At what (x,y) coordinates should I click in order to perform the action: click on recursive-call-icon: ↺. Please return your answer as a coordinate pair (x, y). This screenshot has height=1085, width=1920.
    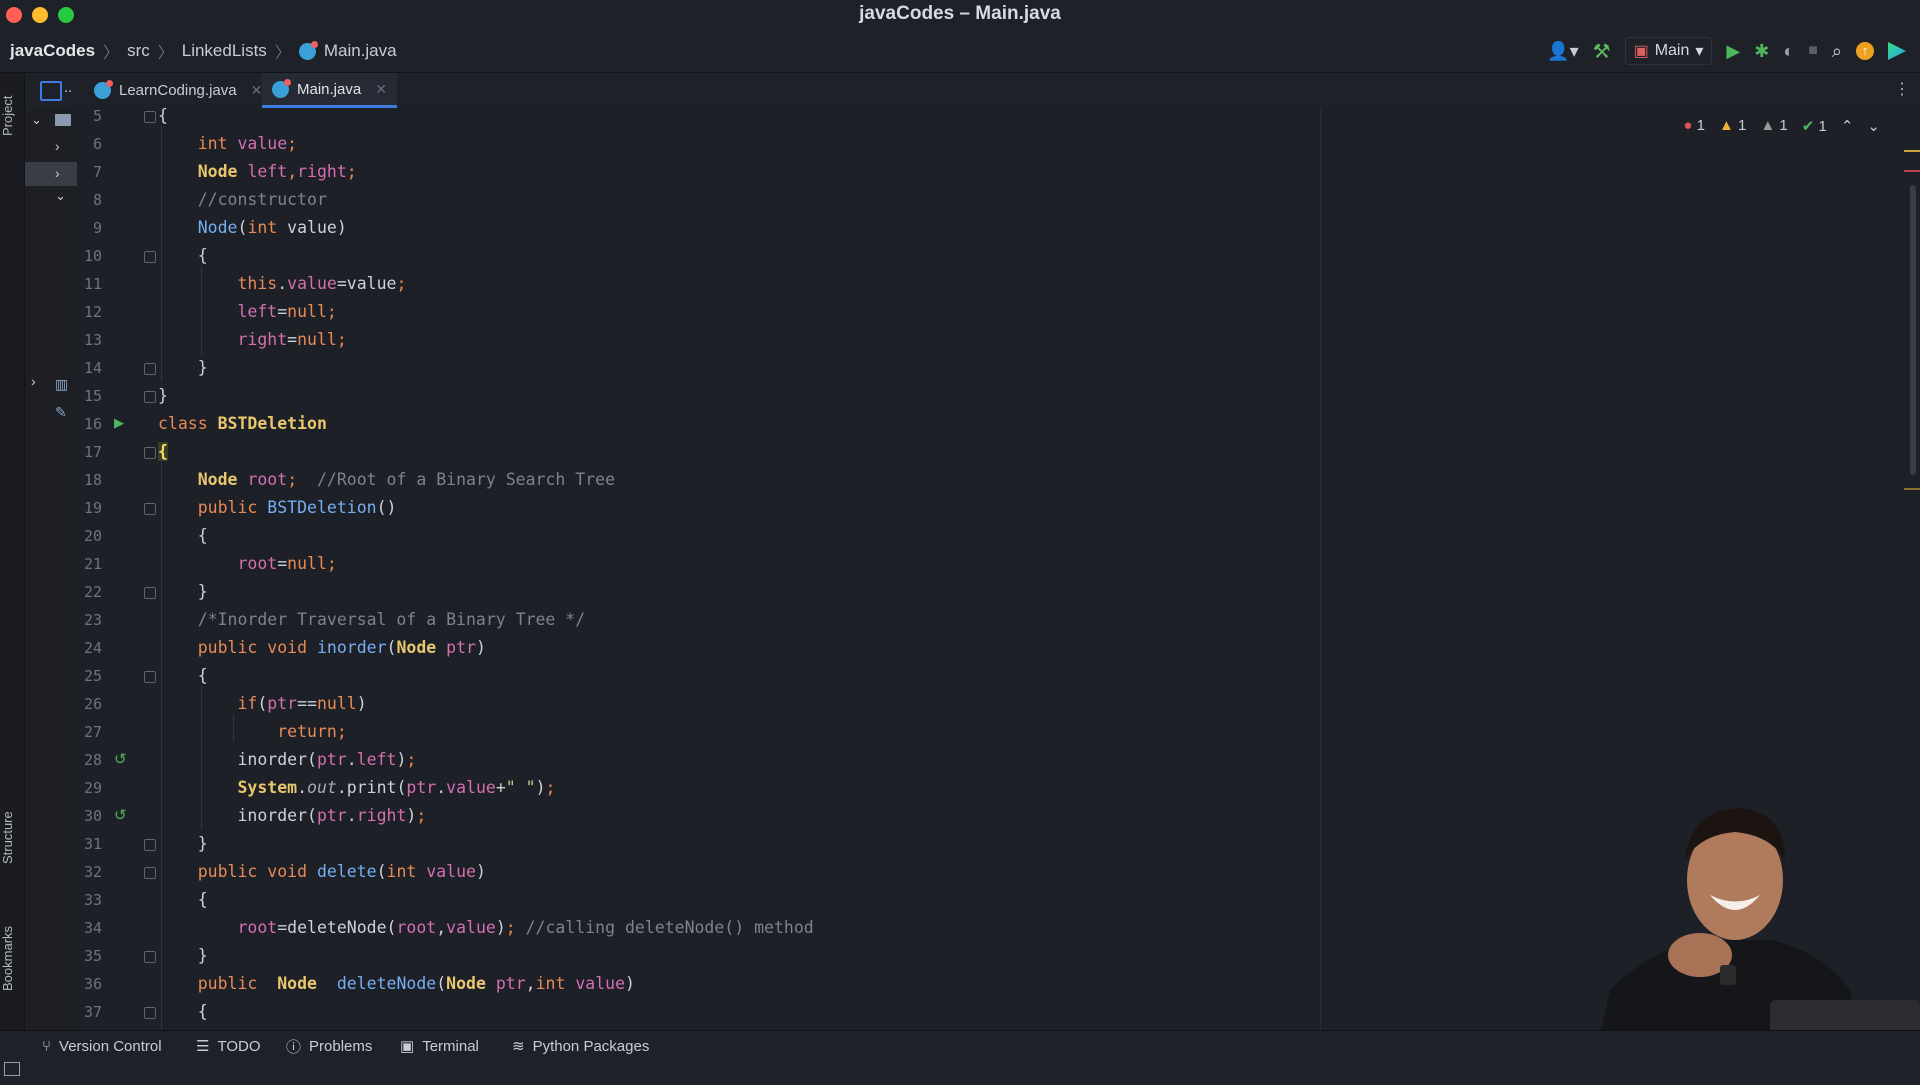
    Looking at the image, I should click on (120, 815).